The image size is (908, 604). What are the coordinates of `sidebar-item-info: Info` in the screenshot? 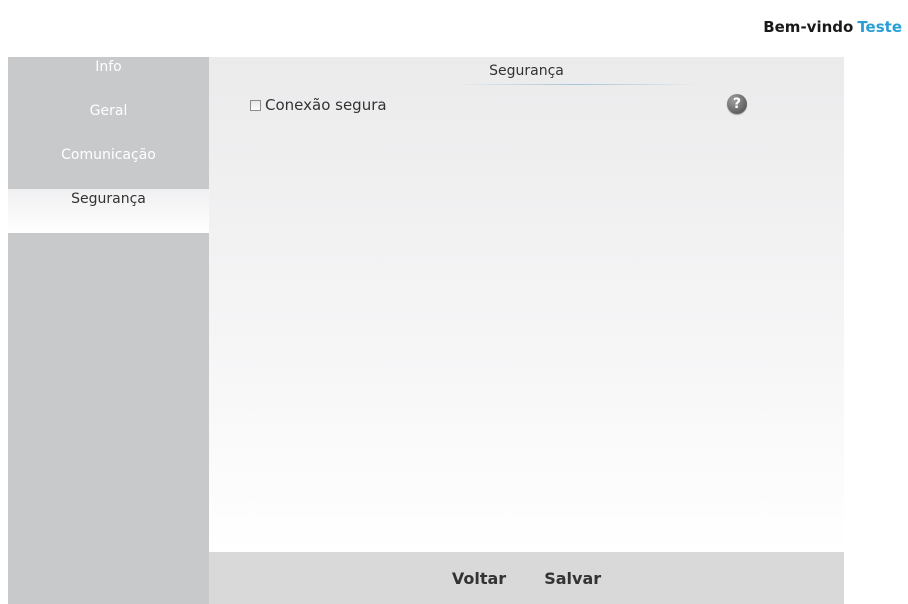 It's located at (108, 79).